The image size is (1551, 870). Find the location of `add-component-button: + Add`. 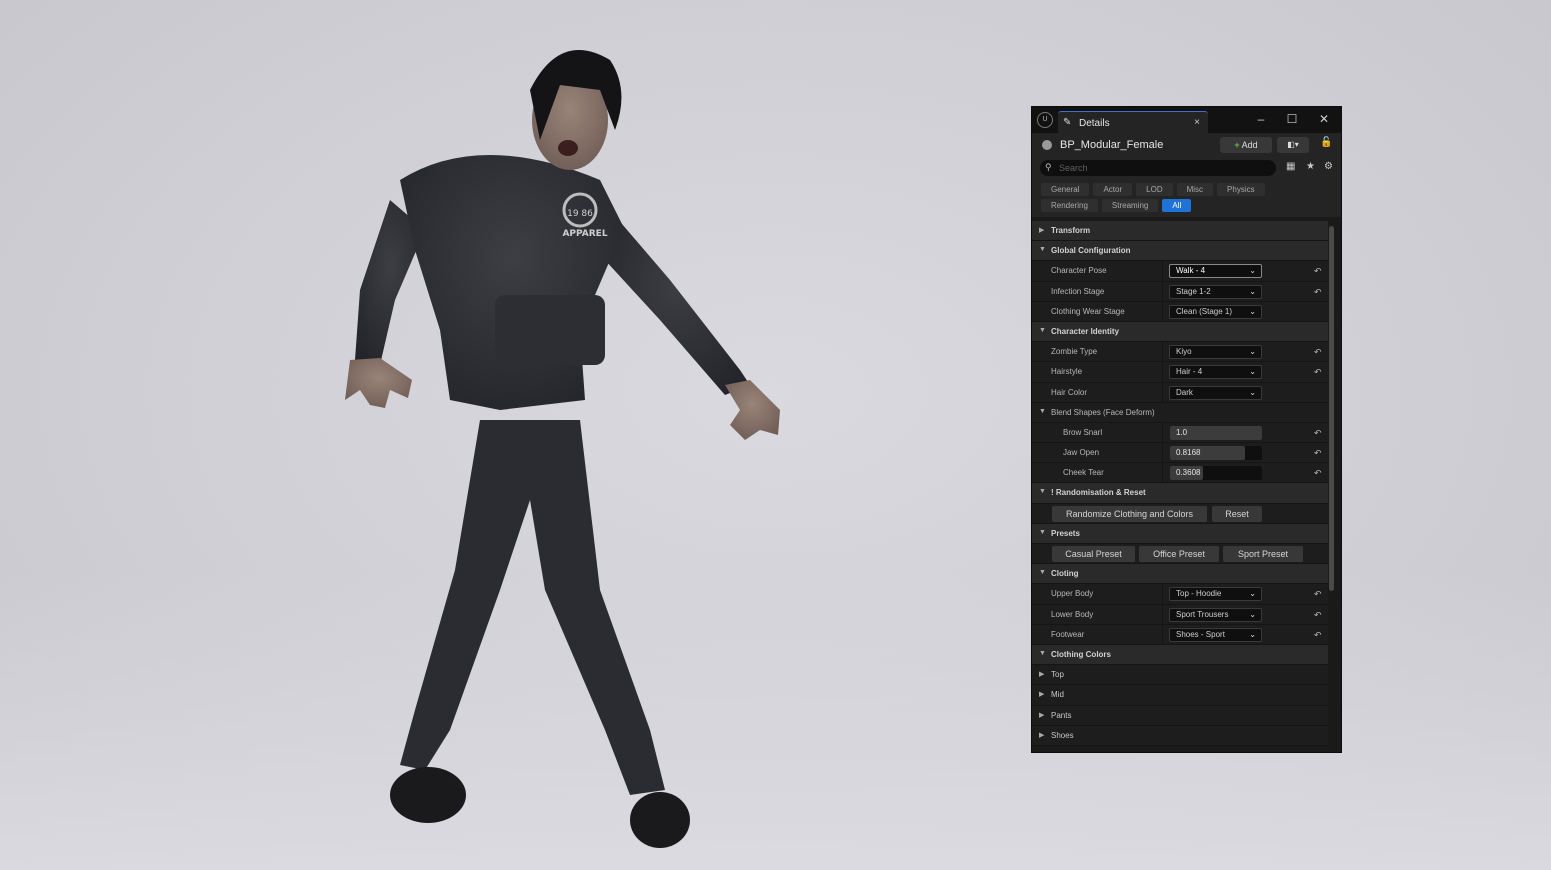

add-component-button: + Add is located at coordinates (1246, 145).